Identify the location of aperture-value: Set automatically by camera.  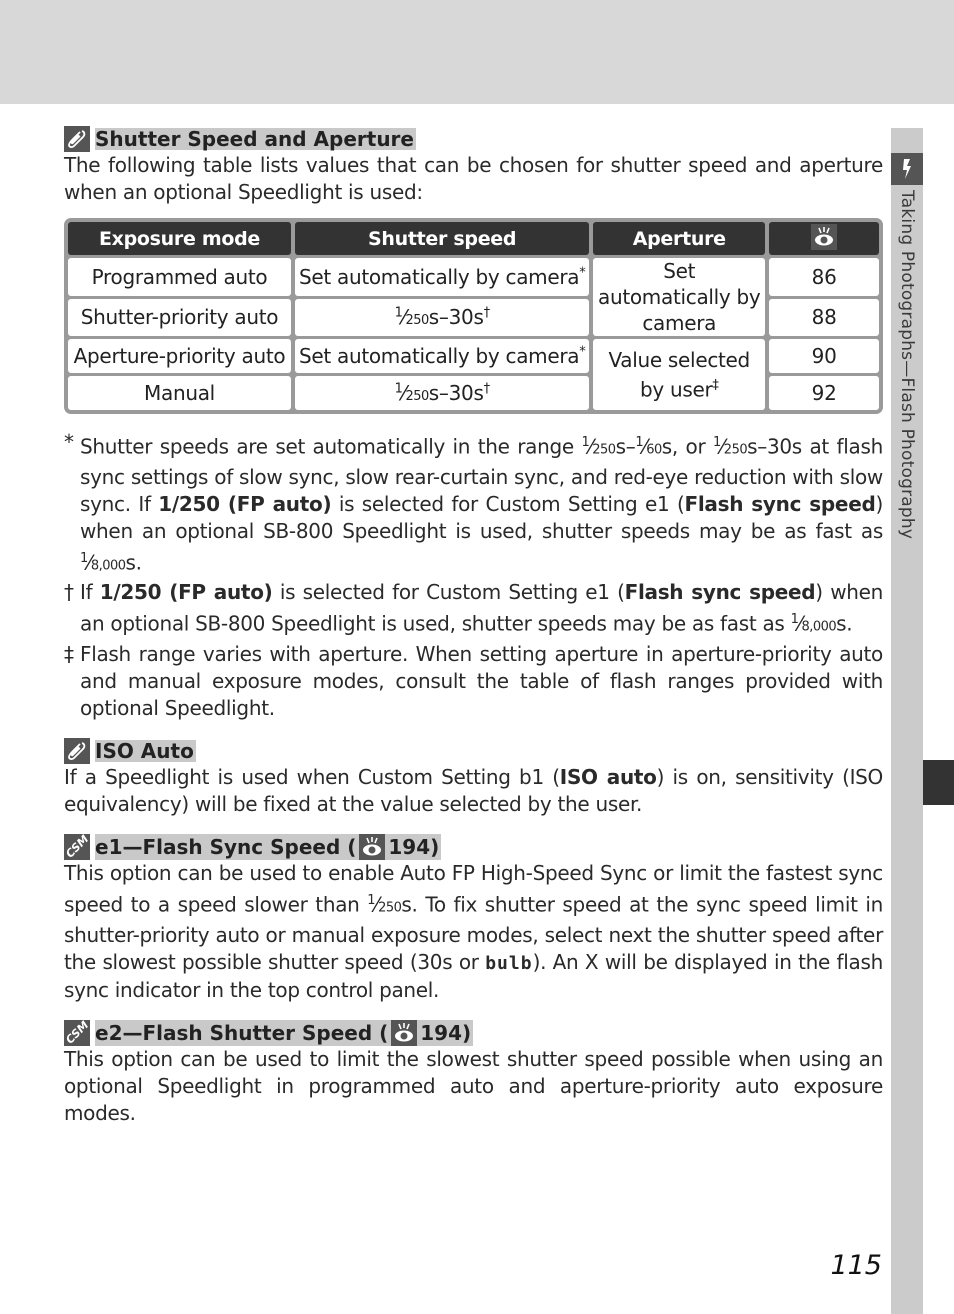
(679, 297).